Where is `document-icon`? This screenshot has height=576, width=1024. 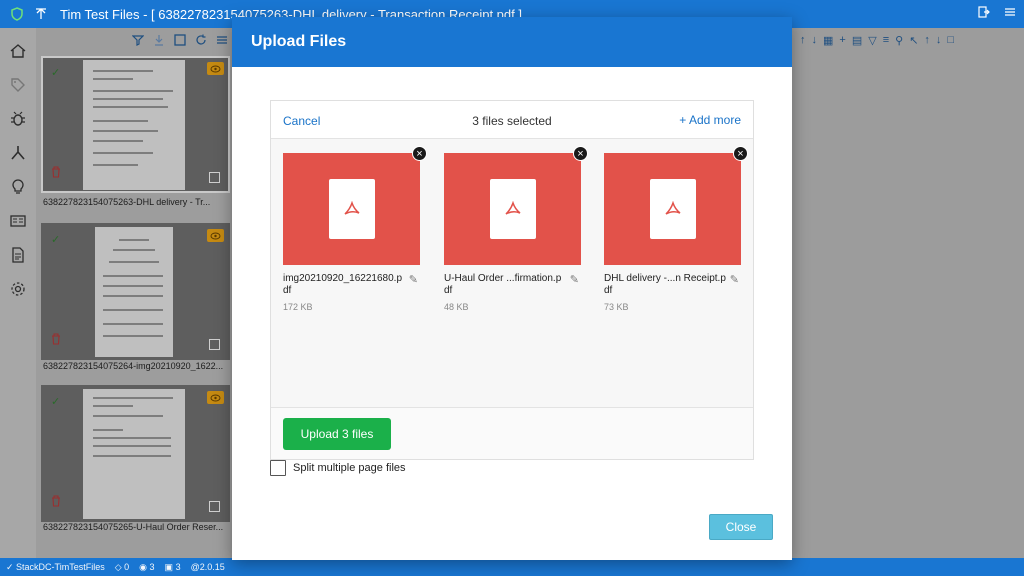 document-icon is located at coordinates (18, 255).